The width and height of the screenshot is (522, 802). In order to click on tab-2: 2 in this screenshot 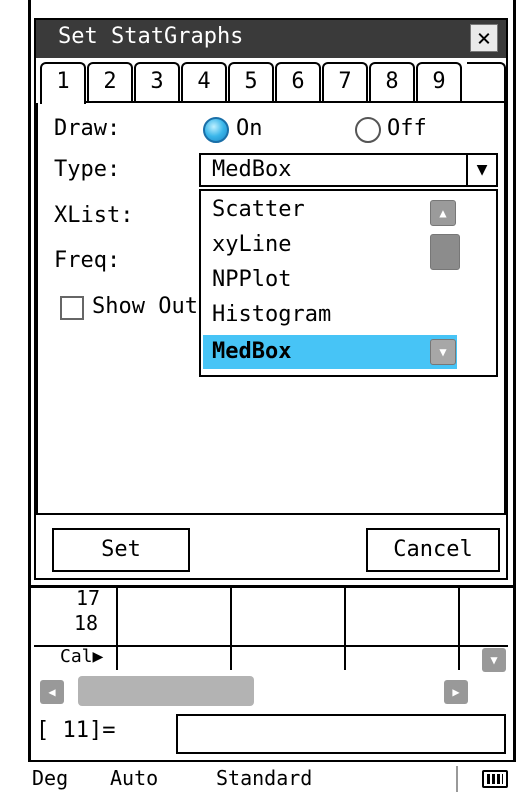, I will do `click(110, 82)`.